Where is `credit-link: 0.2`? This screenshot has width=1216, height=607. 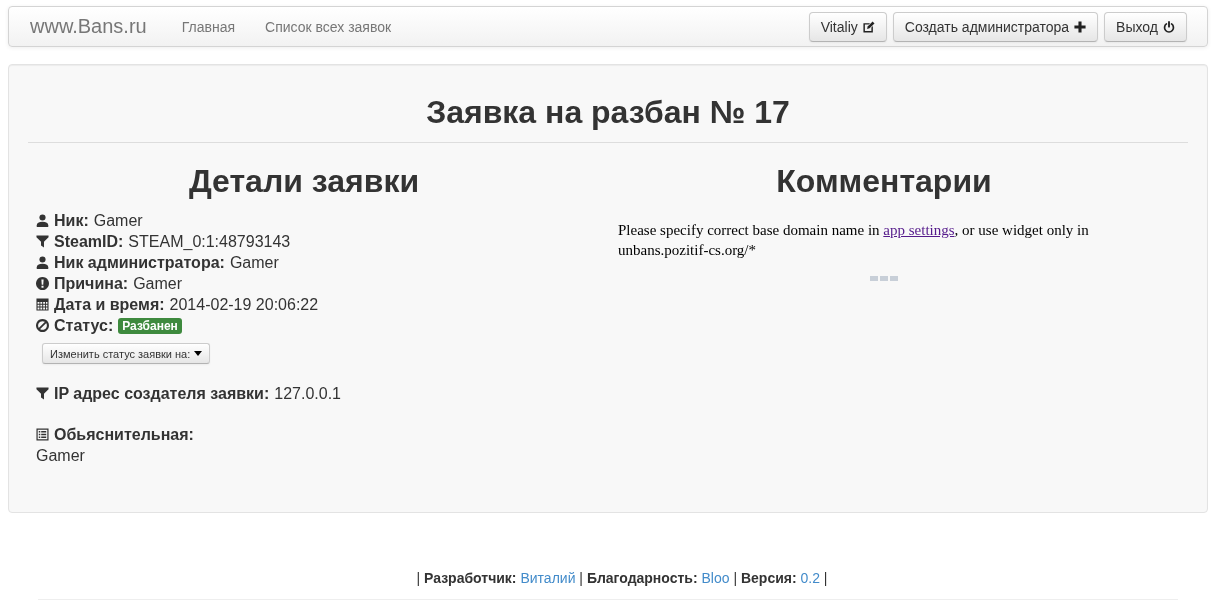
credit-link: 0.2 is located at coordinates (810, 578).